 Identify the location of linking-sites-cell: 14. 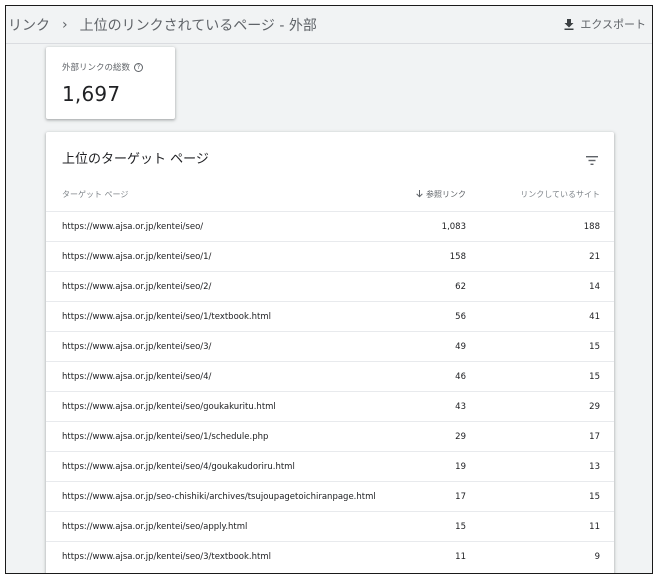
(594, 287).